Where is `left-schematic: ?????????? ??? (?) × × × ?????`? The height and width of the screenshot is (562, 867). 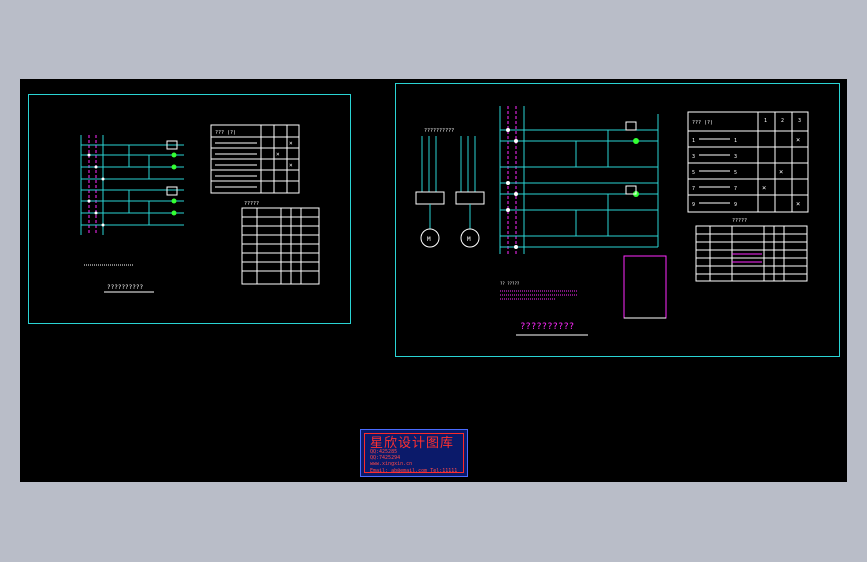
left-schematic: ?????????? ??? (?) × × × ????? is located at coordinates (200, 208).